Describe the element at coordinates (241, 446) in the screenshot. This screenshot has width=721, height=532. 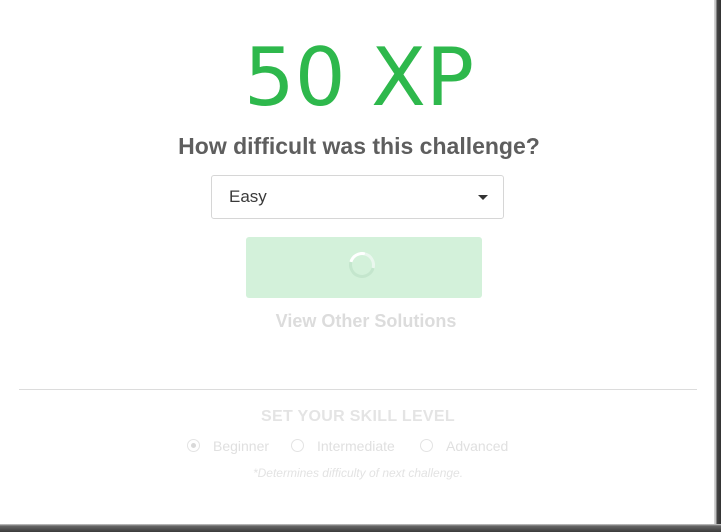
I see `skill-option-label: Beginner` at that location.